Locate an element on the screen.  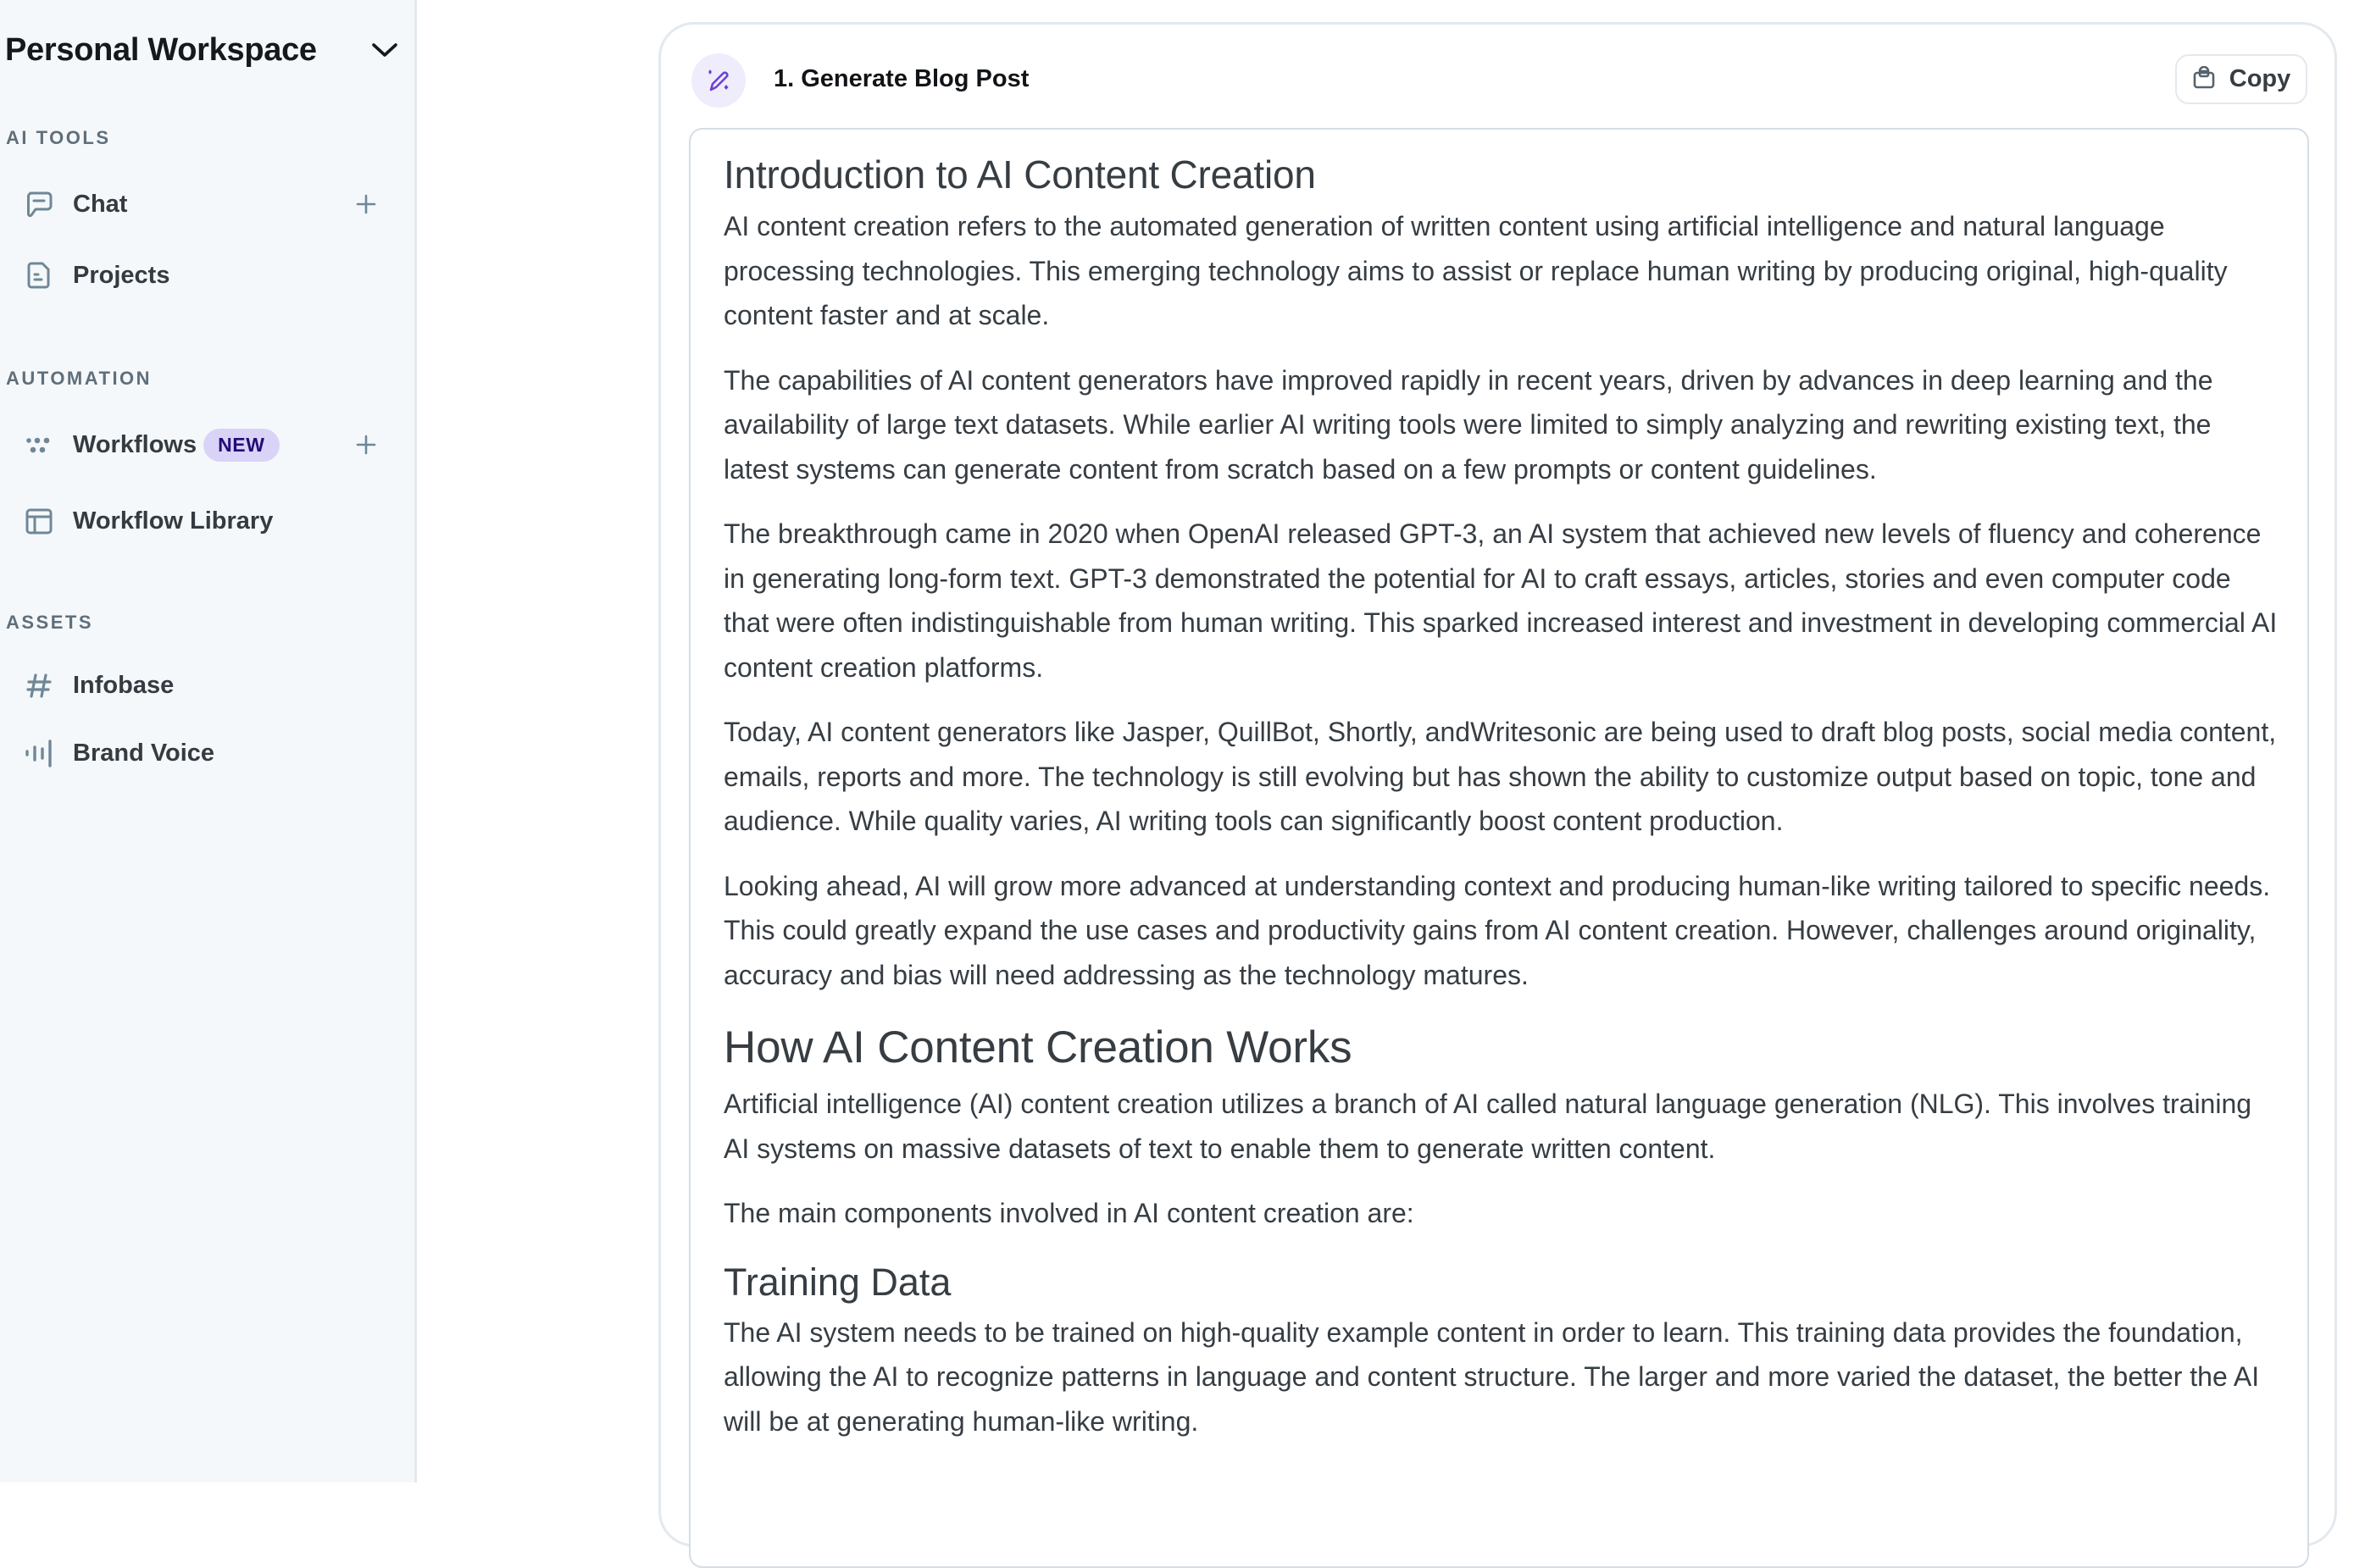
article-heading-how-it-works: How AI Content Creation Works is located at coordinates (1038, 1047).